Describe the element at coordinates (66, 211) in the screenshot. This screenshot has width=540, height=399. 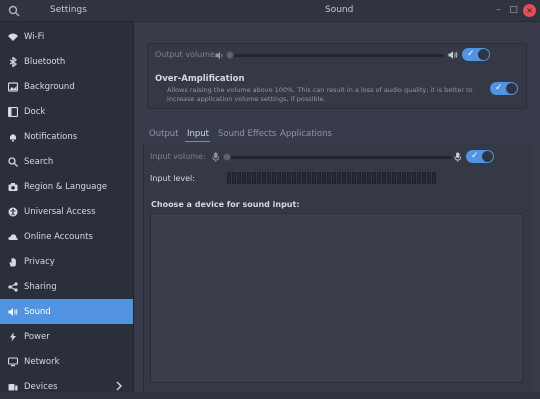
I see `sidebar-item-universal-access: Universal Access` at that location.